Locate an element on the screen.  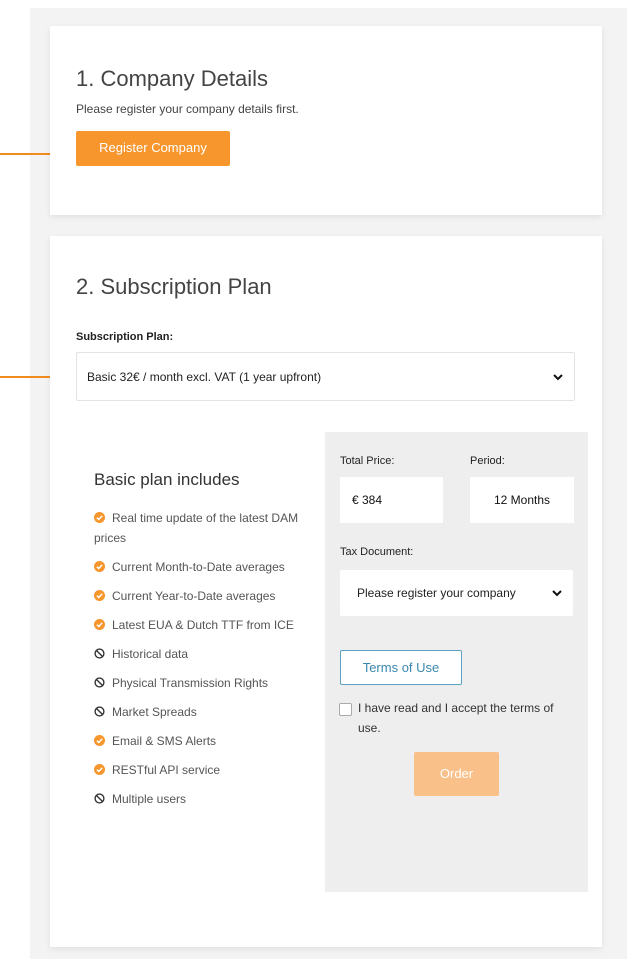
plan-feature-label: Multiple users is located at coordinates (149, 799).